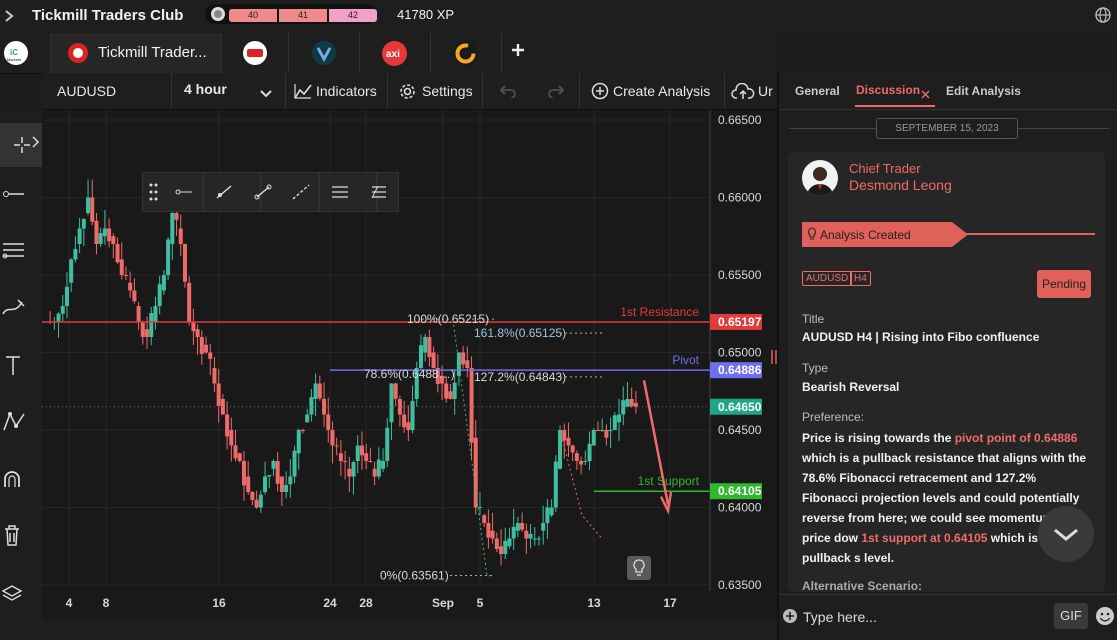  I want to click on text-tool, so click(21, 365).